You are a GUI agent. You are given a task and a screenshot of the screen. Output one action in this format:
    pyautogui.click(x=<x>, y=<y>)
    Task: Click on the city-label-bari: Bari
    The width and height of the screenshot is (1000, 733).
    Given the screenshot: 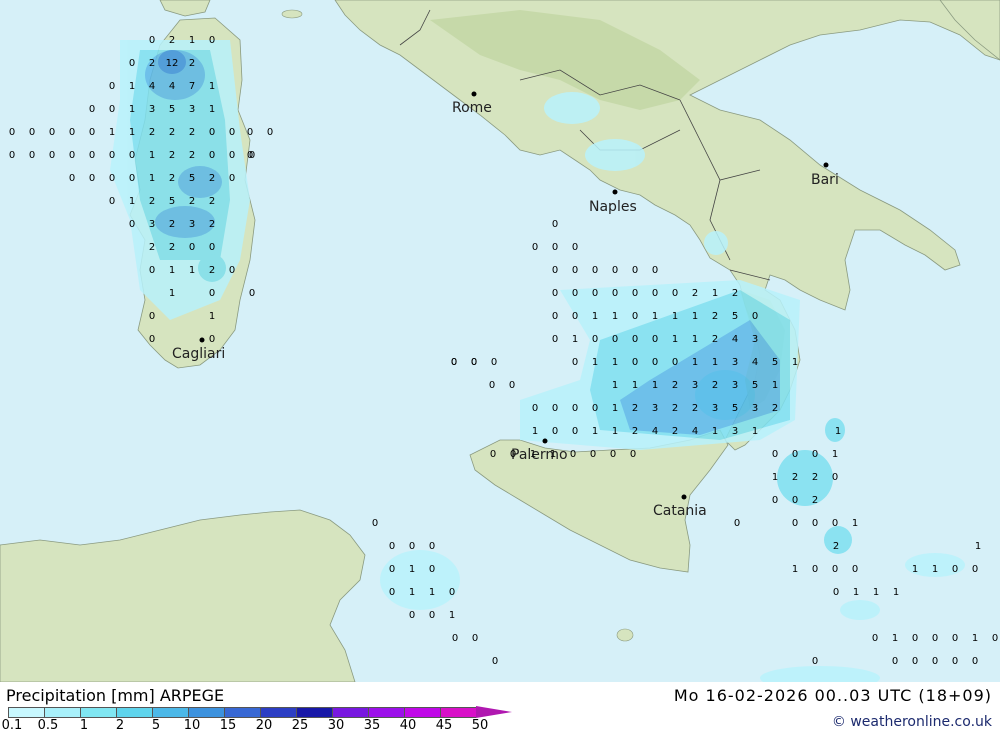 What is the action you would take?
    pyautogui.click(x=825, y=180)
    